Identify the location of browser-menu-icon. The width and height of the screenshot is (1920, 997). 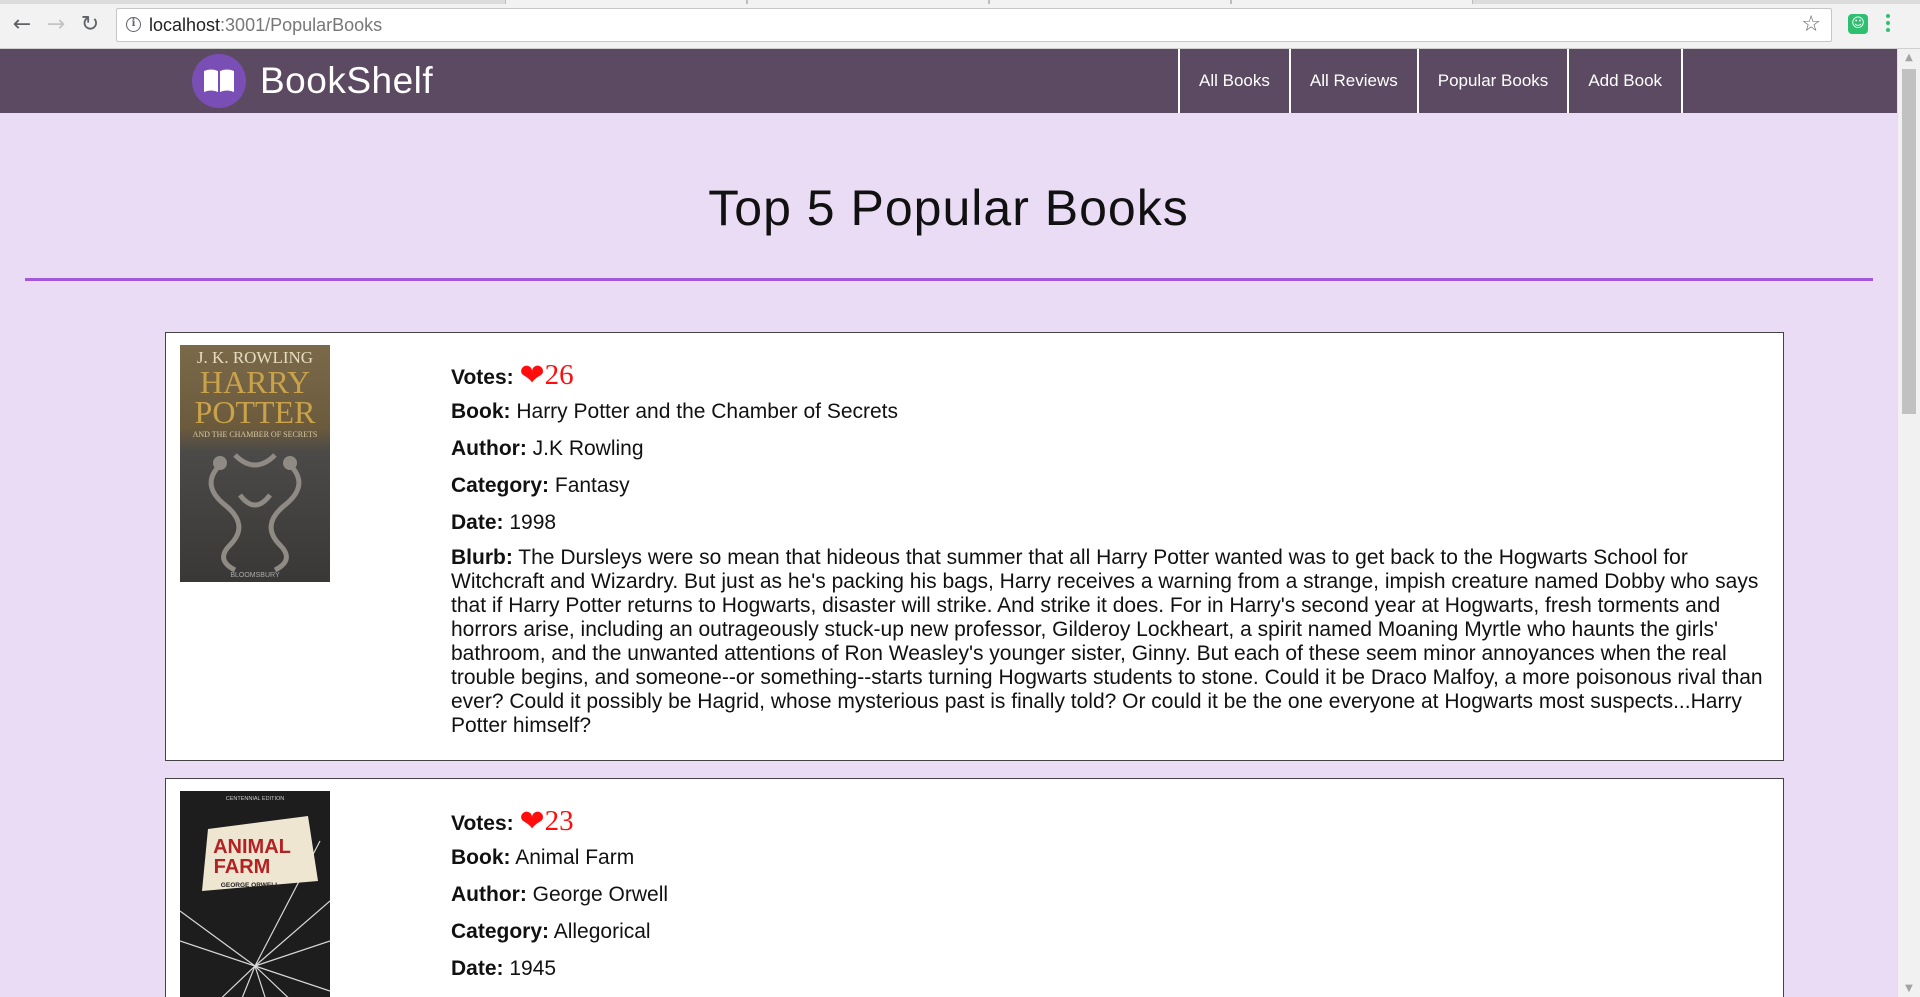
(1888, 23).